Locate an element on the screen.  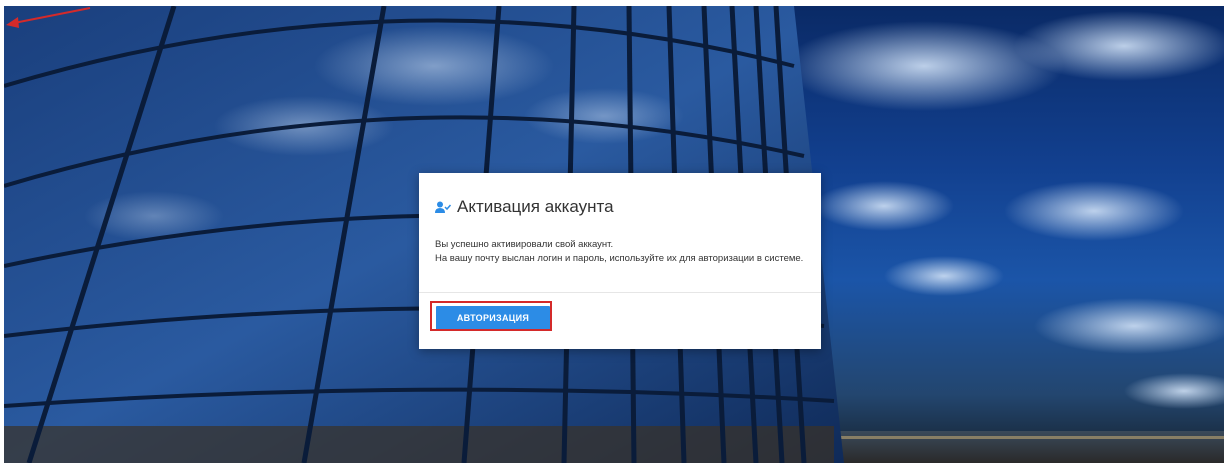
dialog-title: Активация аккаунта is located at coordinates (524, 207).